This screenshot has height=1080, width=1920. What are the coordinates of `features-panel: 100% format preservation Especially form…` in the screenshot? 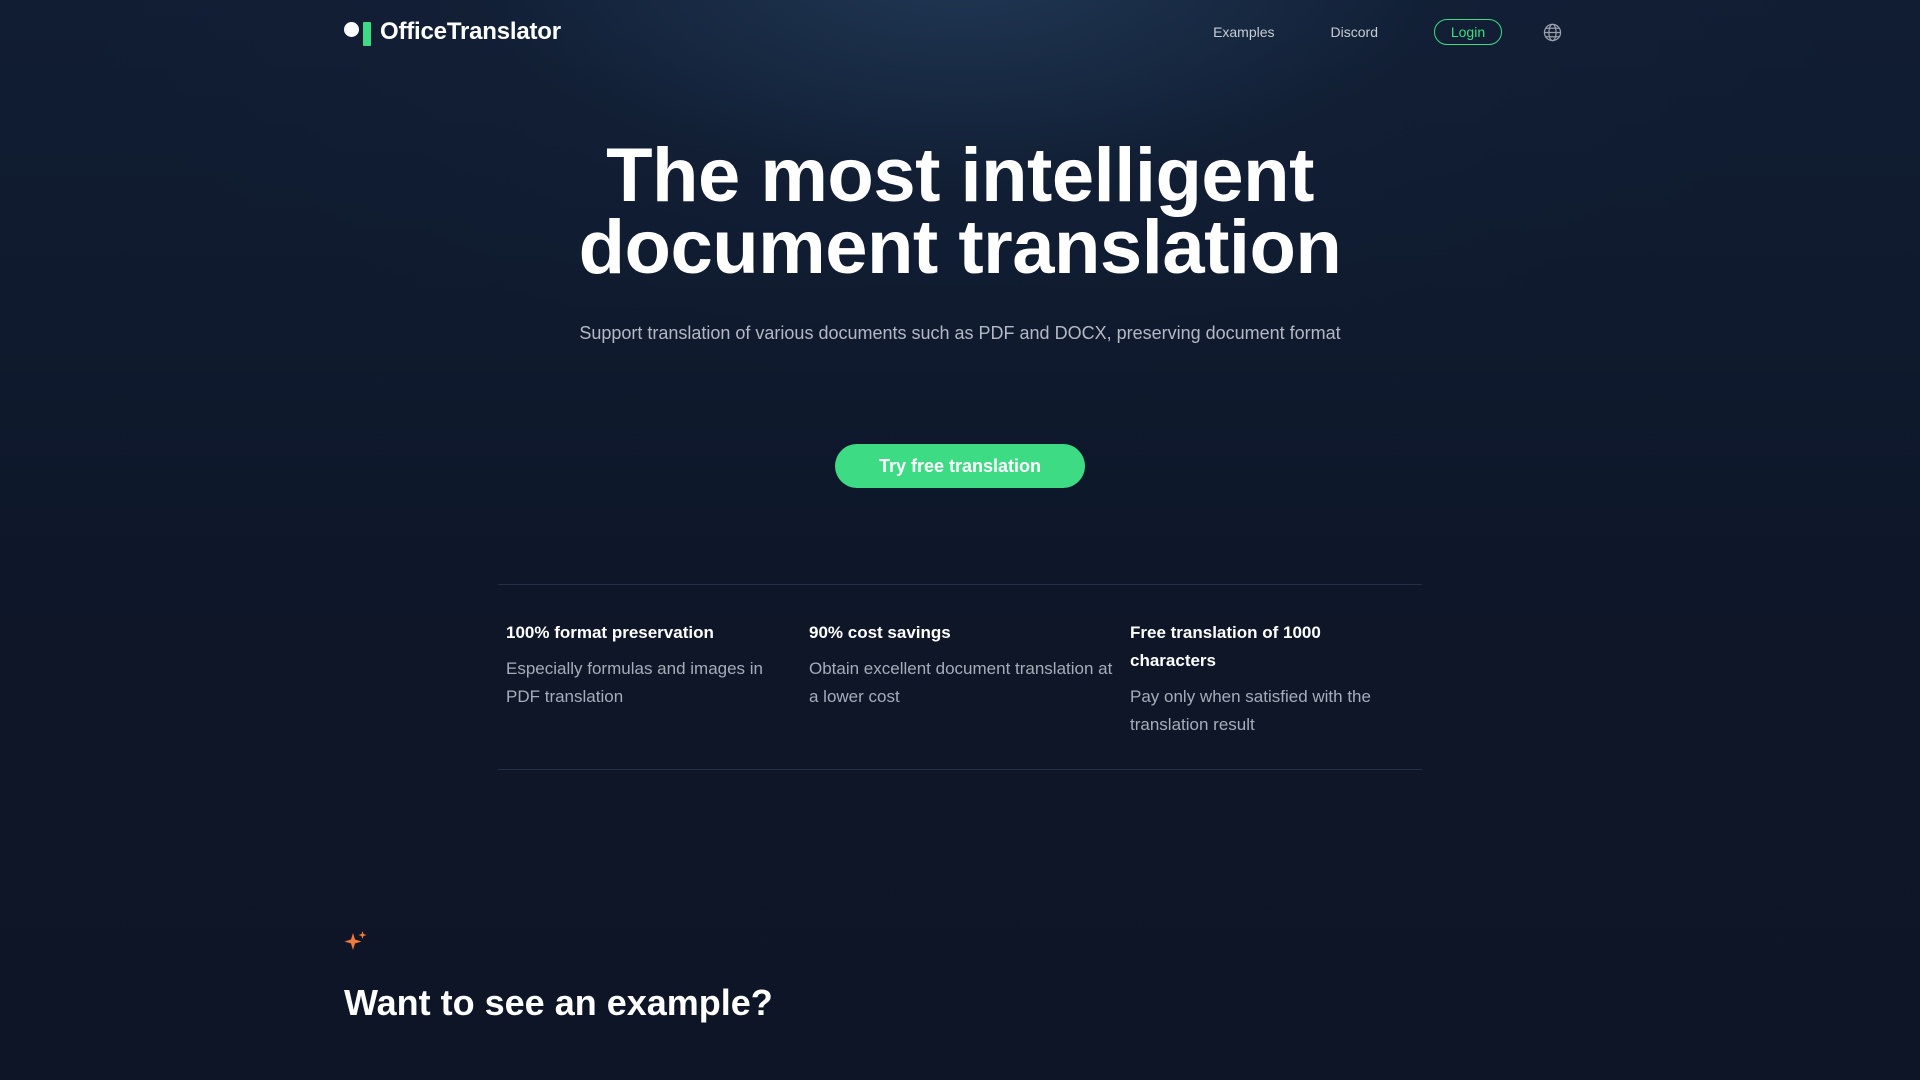 It's located at (960, 677).